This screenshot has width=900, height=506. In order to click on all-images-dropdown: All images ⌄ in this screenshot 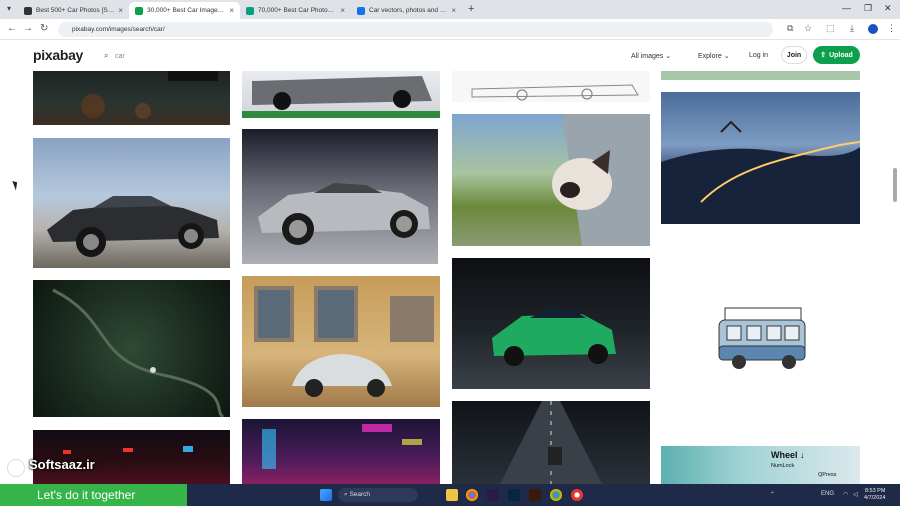, I will do `click(651, 56)`.